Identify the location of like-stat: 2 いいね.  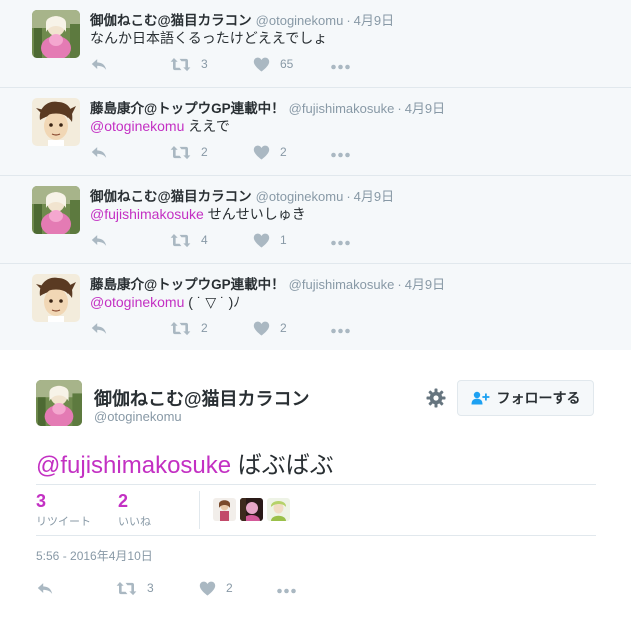
(134, 510).